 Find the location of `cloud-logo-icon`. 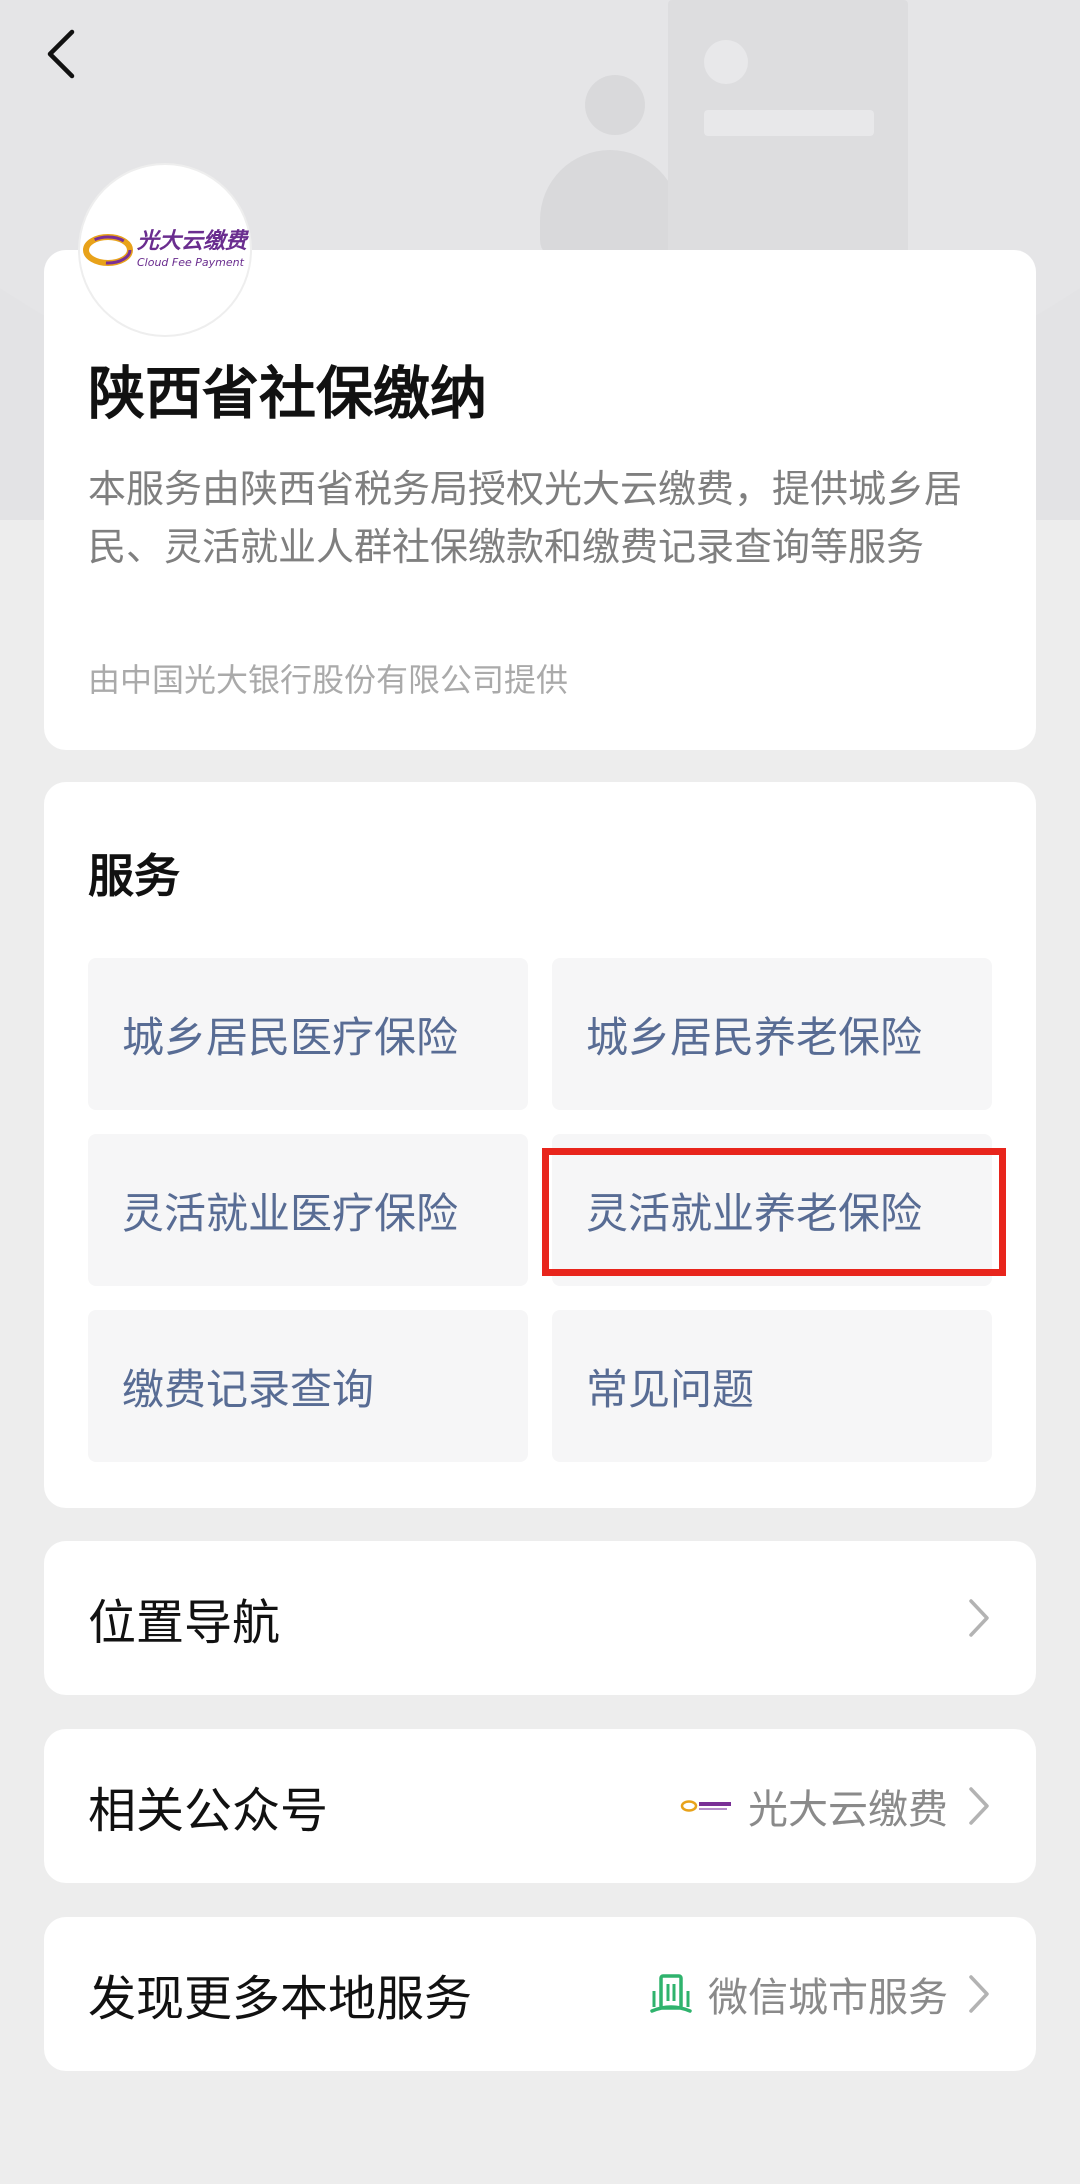

cloud-logo-icon is located at coordinates (107, 250).